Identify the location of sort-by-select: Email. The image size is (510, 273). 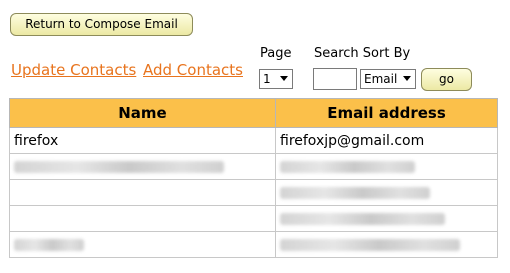
(388, 79).